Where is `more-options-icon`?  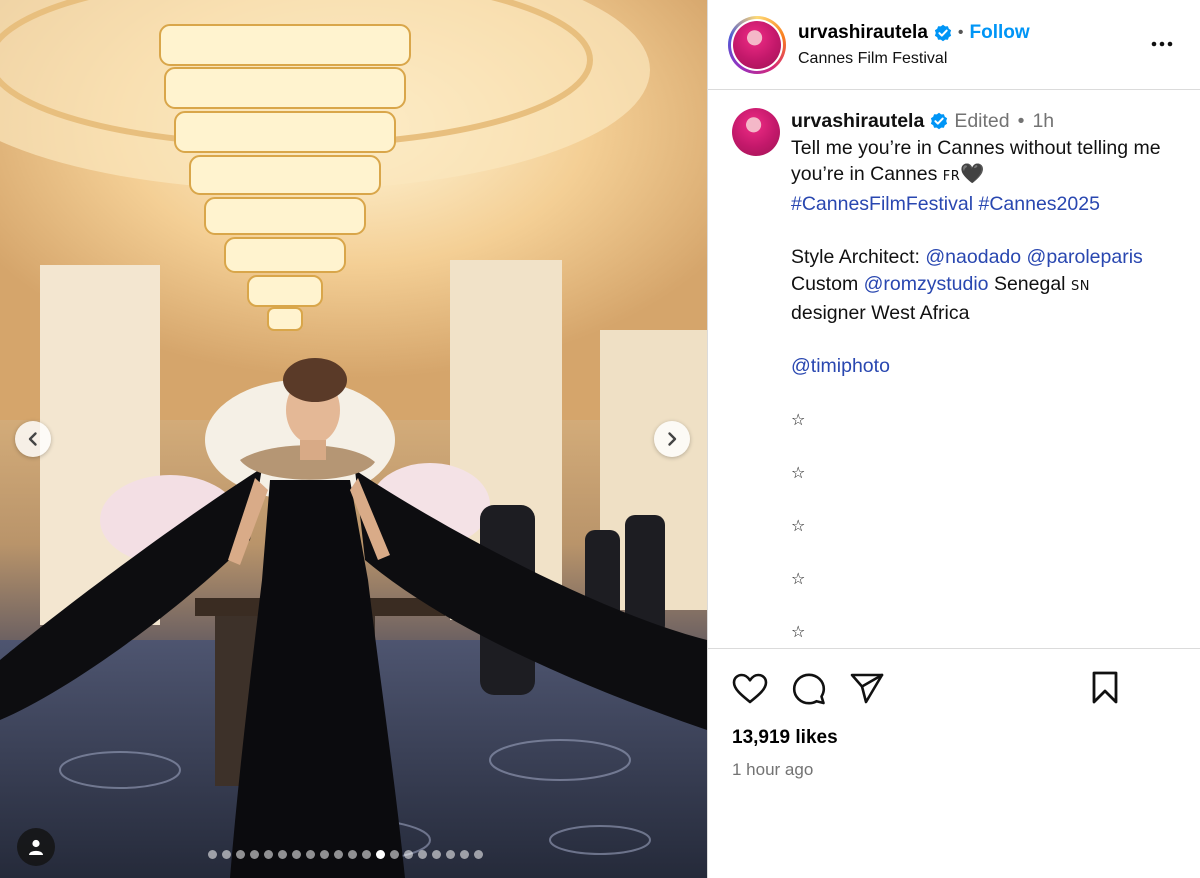 more-options-icon is located at coordinates (1162, 44).